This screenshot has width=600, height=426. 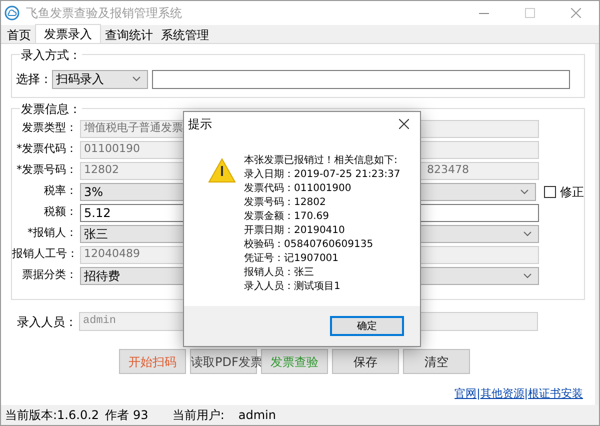 What do you see at coordinates (298, 189) in the screenshot?
I see `message-line: 发票代码：011001900` at bounding box center [298, 189].